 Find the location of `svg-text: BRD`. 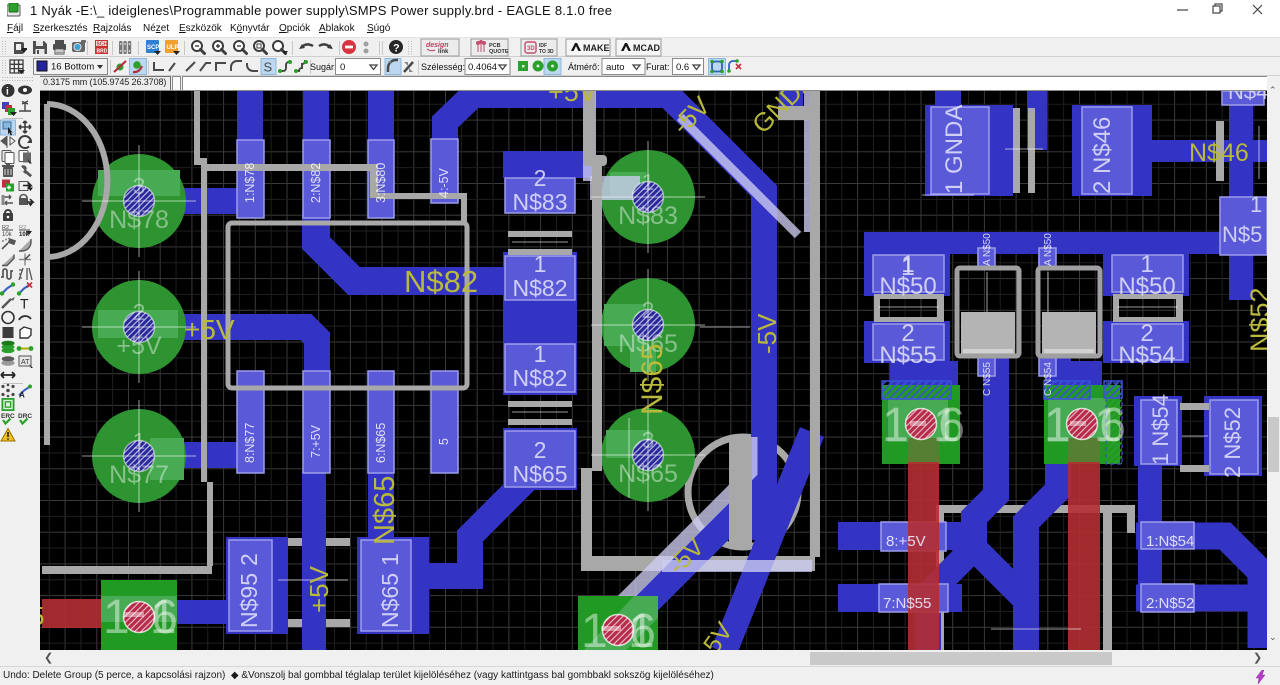

svg-text: BRD is located at coordinates (102, 52).